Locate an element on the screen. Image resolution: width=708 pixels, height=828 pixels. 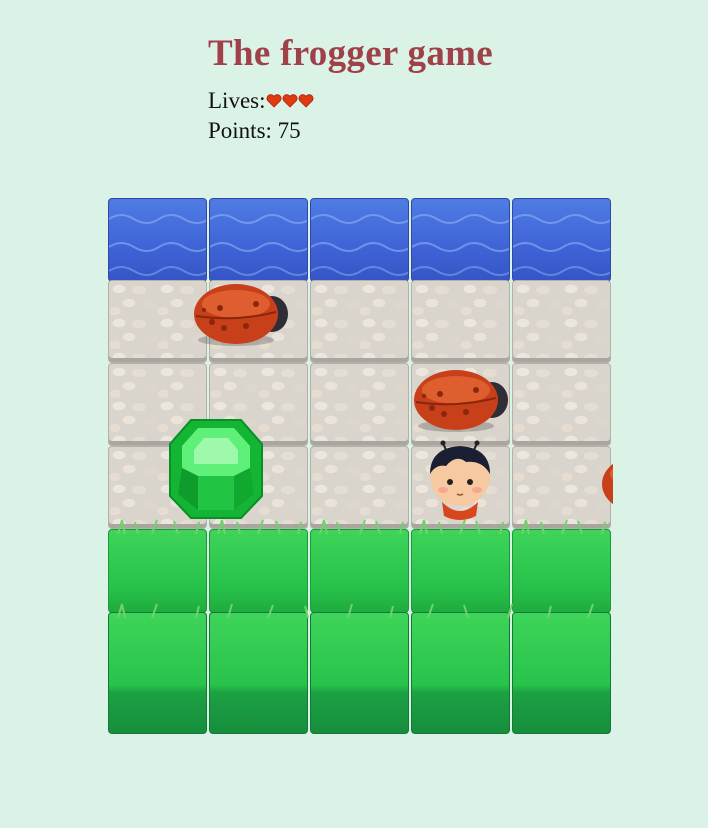
game-title: The frogger game is located at coordinates (350, 53).